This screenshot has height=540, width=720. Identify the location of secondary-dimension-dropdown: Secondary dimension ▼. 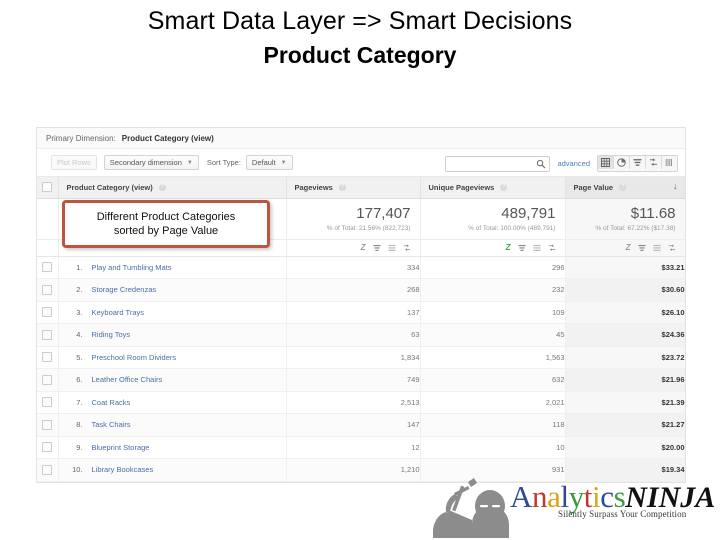
(151, 162).